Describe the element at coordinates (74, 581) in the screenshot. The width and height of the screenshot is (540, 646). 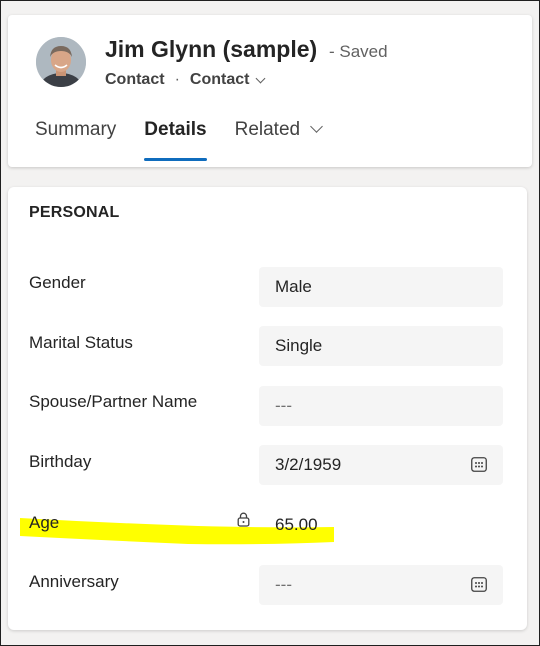
I see `anniversary-label: Anniversary` at that location.